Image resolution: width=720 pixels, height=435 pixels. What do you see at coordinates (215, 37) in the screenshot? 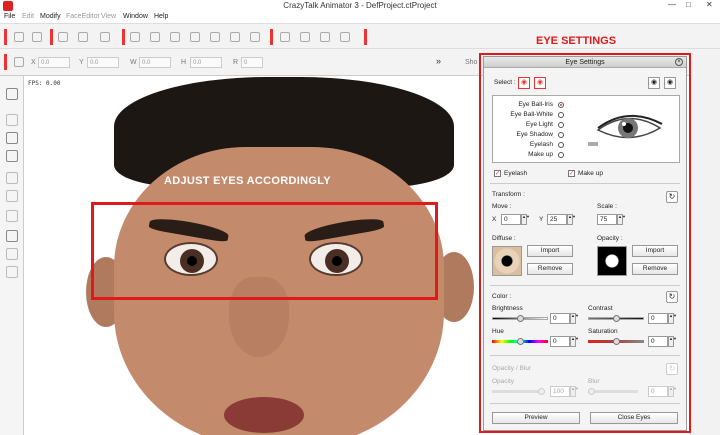
I see `eye-tool-icon` at bounding box center [215, 37].